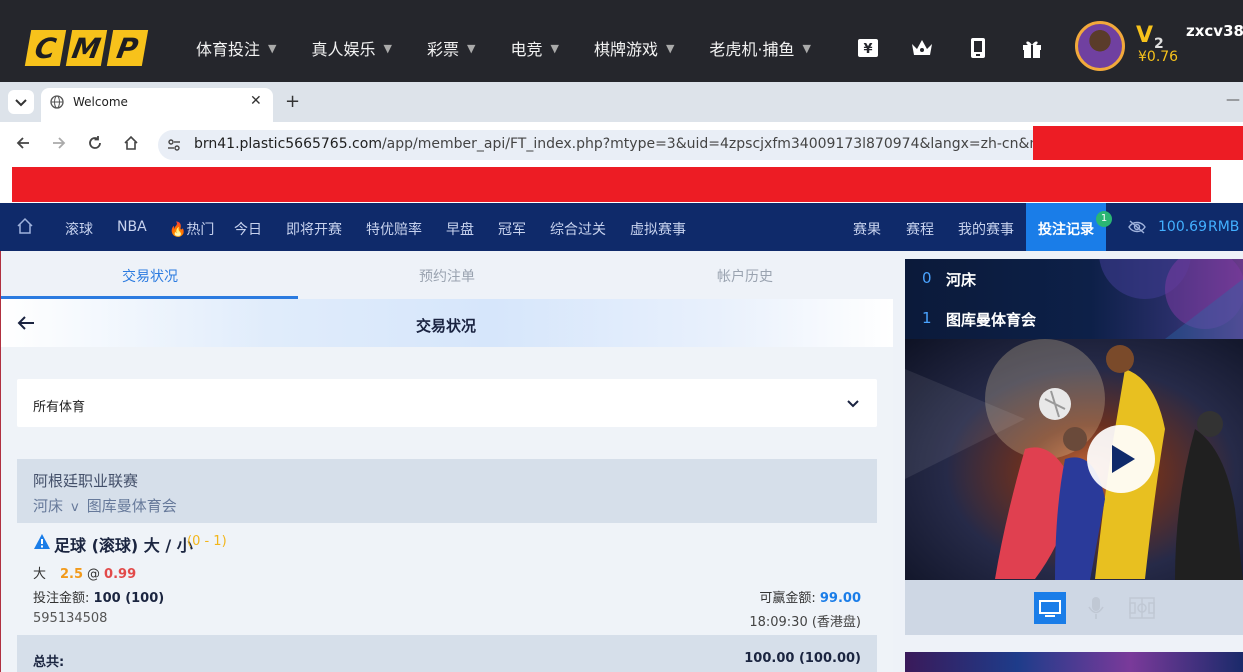  I want to click on tab-scheduled-bets: 预约注单, so click(447, 276).